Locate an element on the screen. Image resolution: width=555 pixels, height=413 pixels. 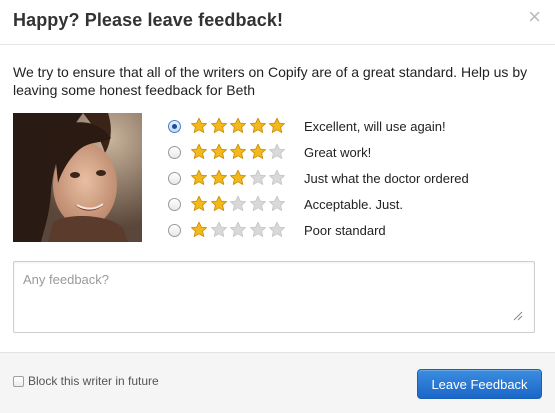
rating-option-4-star: Great work! is located at coordinates (348, 152).